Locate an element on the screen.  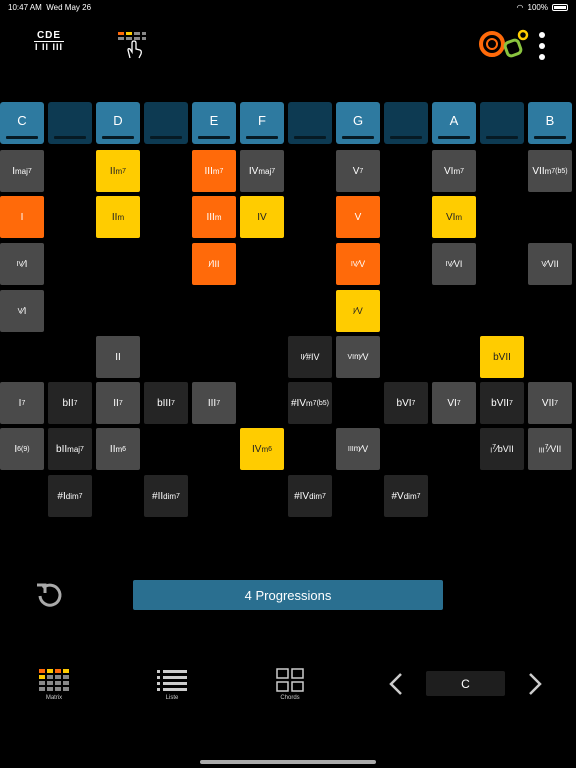
chord-cell: II m 6 is located at coordinates (118, 449).